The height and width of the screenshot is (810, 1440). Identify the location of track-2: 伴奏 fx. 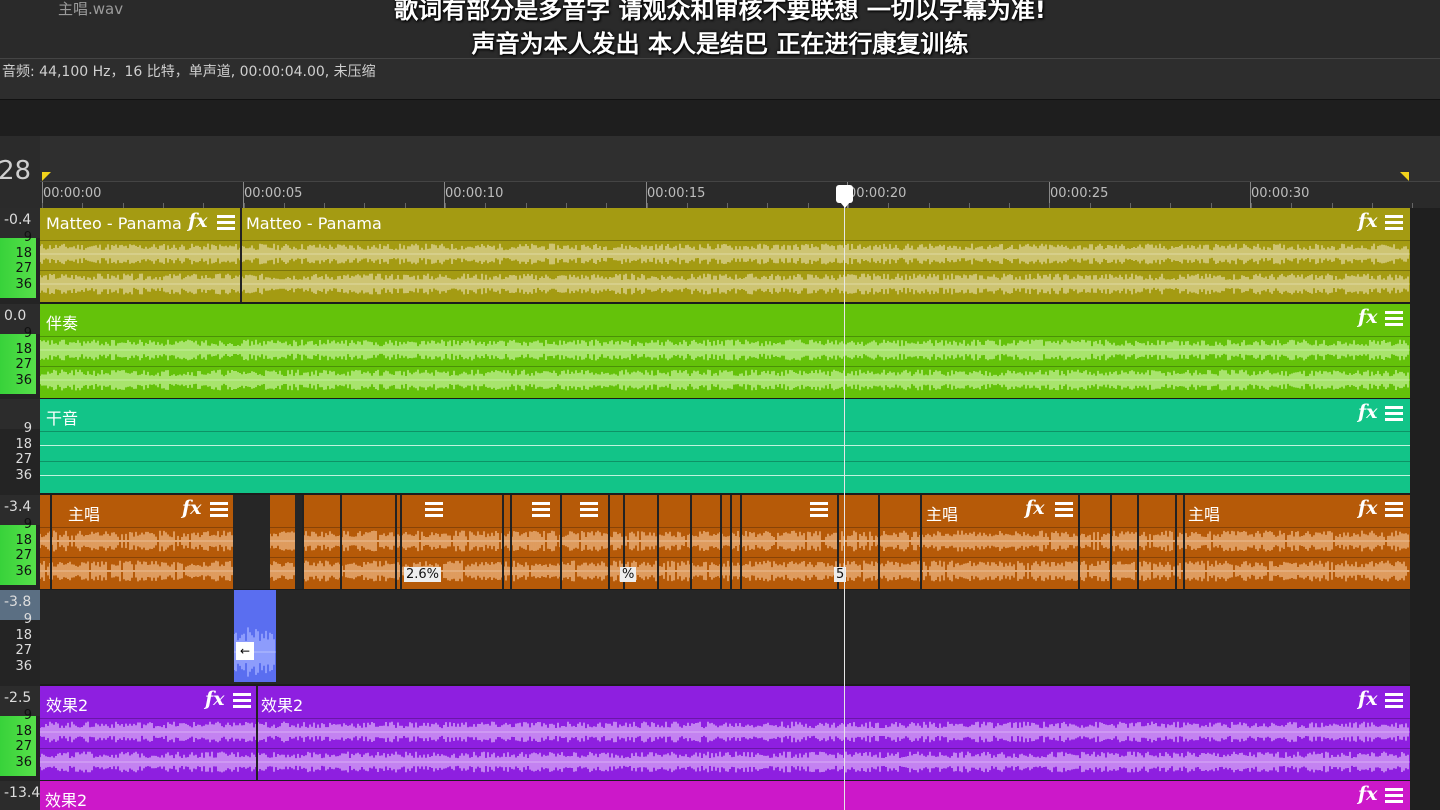
(724, 351).